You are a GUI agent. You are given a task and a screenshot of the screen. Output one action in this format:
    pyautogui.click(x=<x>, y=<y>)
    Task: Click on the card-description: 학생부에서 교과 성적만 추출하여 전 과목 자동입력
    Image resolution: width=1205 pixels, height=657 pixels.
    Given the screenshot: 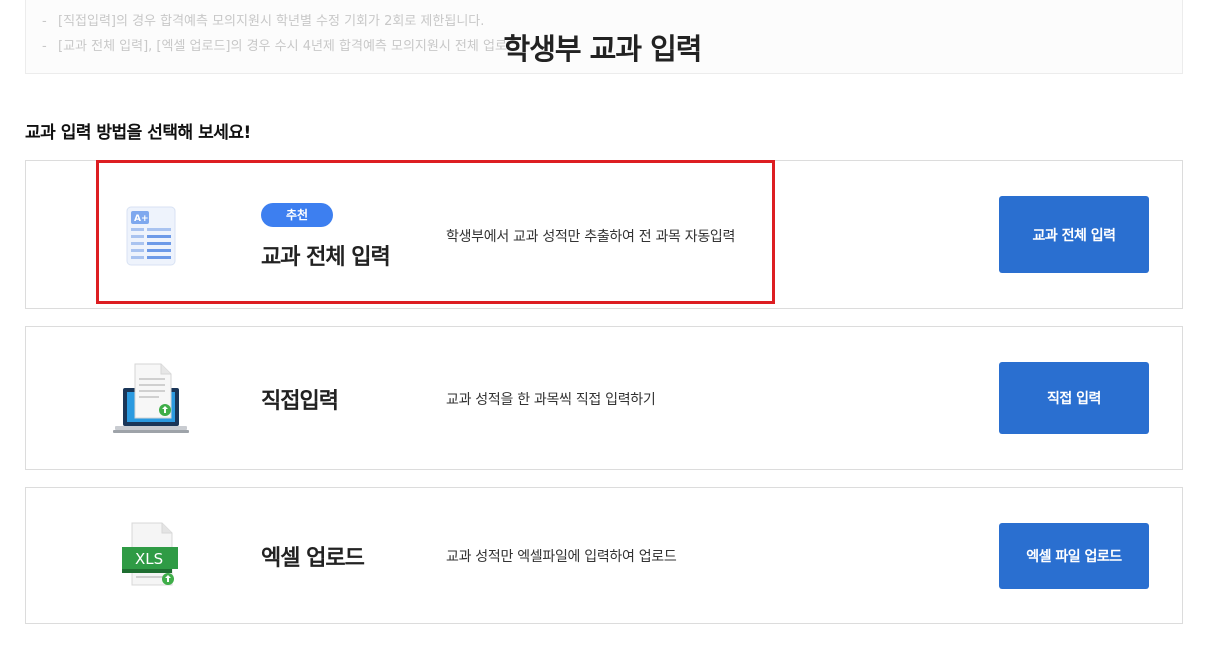 What is the action you would take?
    pyautogui.click(x=591, y=237)
    